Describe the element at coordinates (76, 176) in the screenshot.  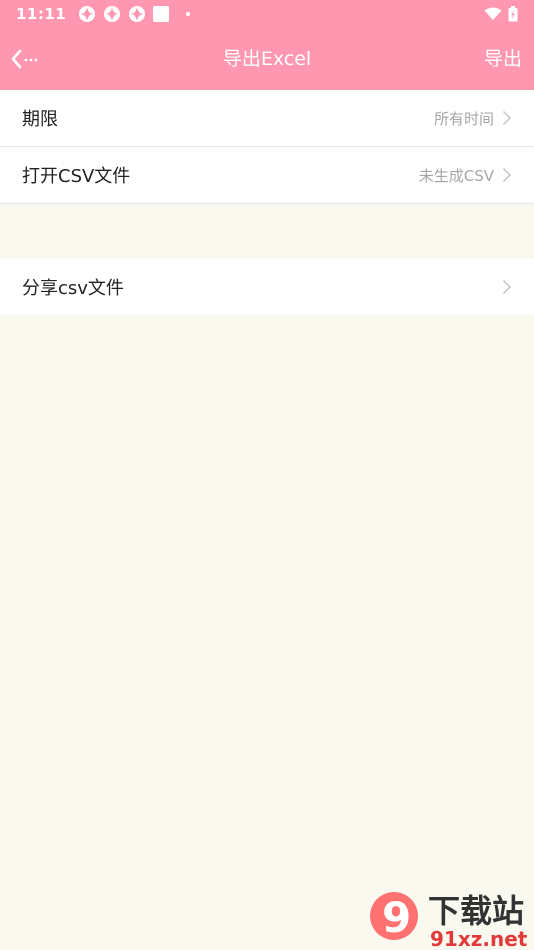
I see `open-csv-label: 打开CSV文件` at that location.